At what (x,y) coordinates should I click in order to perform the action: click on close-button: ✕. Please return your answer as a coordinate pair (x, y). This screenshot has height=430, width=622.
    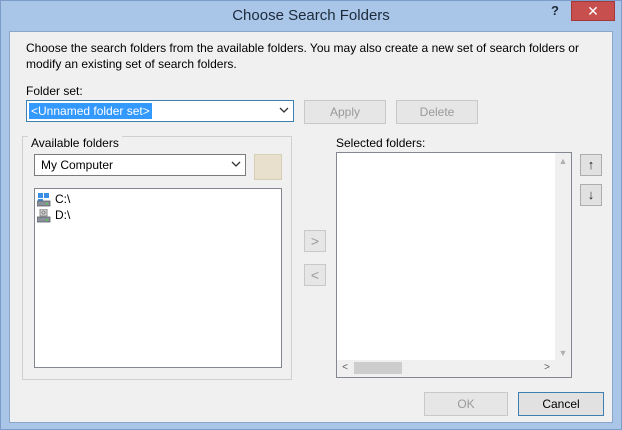
    Looking at the image, I should click on (593, 11).